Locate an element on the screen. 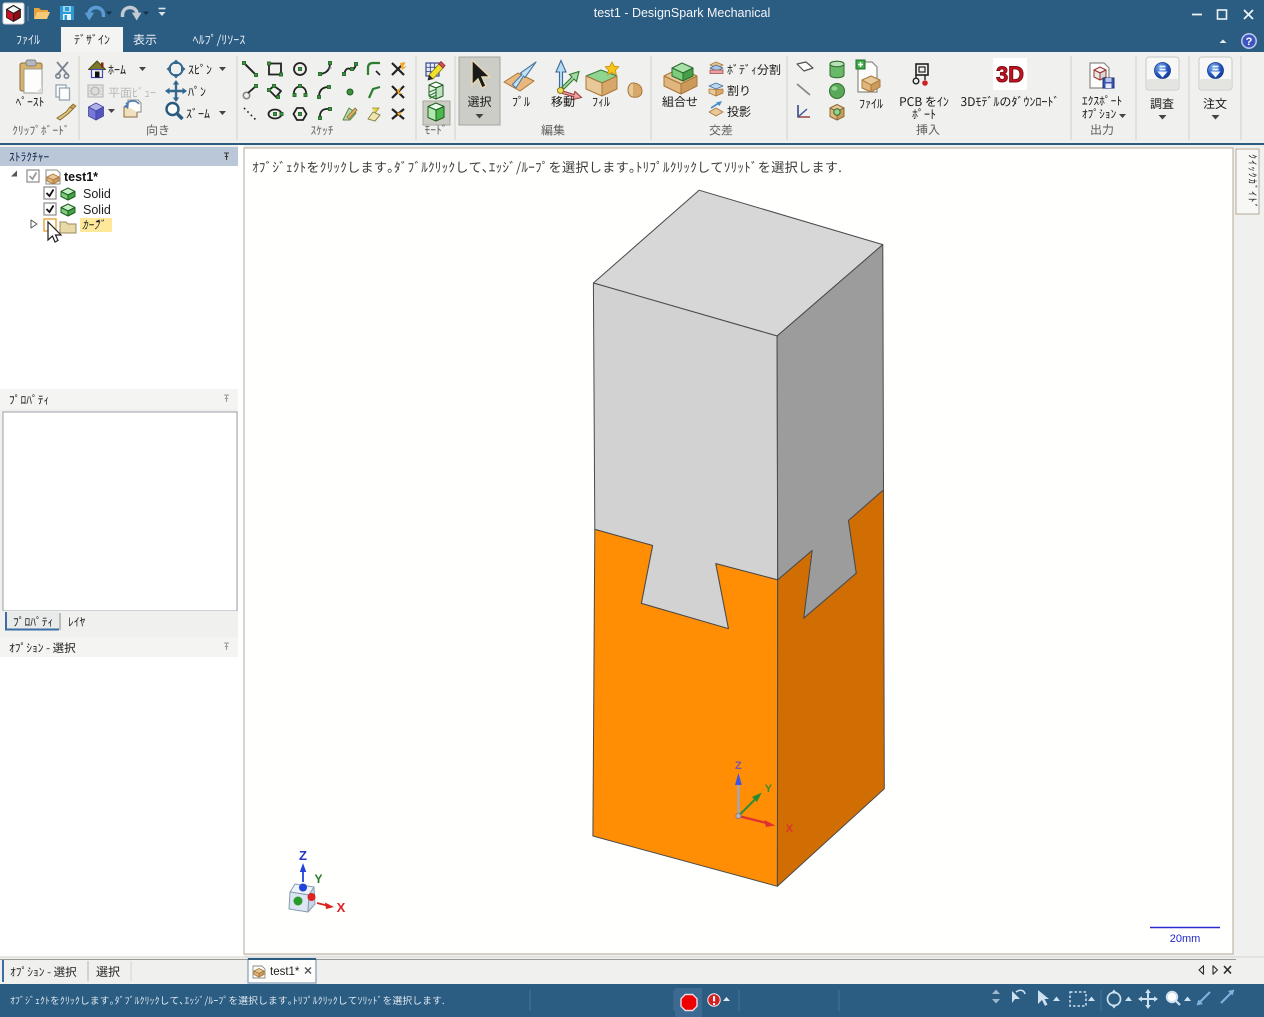 Image resolution: width=1264 pixels, height=1017 pixels. svg-text: test1 - DesignSpark Mechanical is located at coordinates (682, 13).